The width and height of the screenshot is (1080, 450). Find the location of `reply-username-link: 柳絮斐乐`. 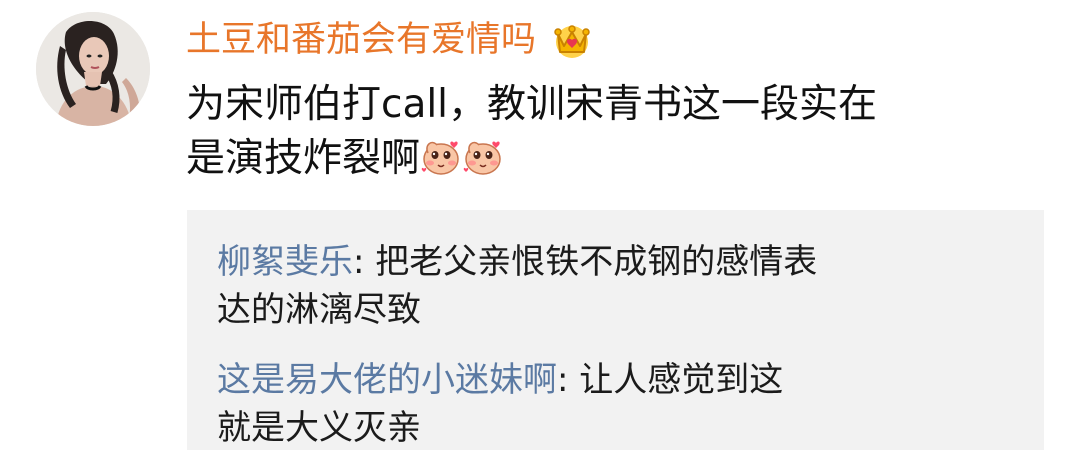

reply-username-link: 柳絮斐乐 is located at coordinates (285, 262).